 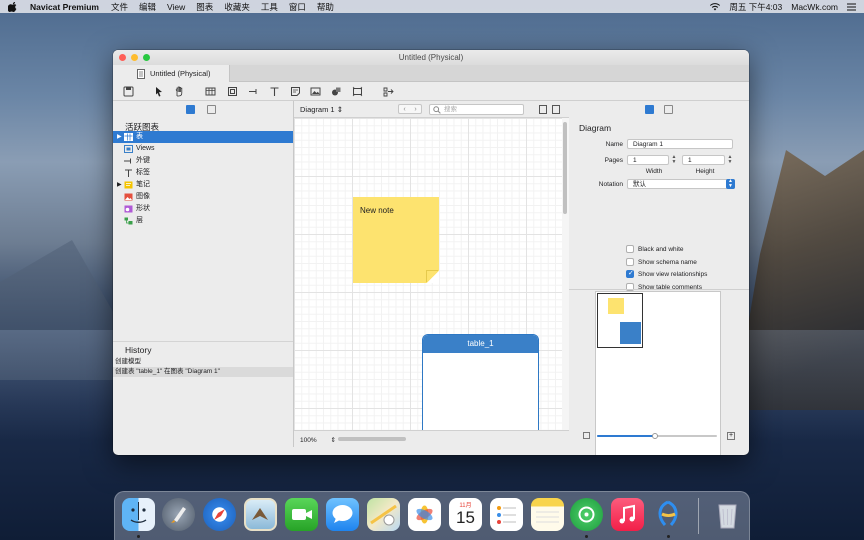 I want to click on option-black-and-white: Black and white, so click(x=655, y=249).